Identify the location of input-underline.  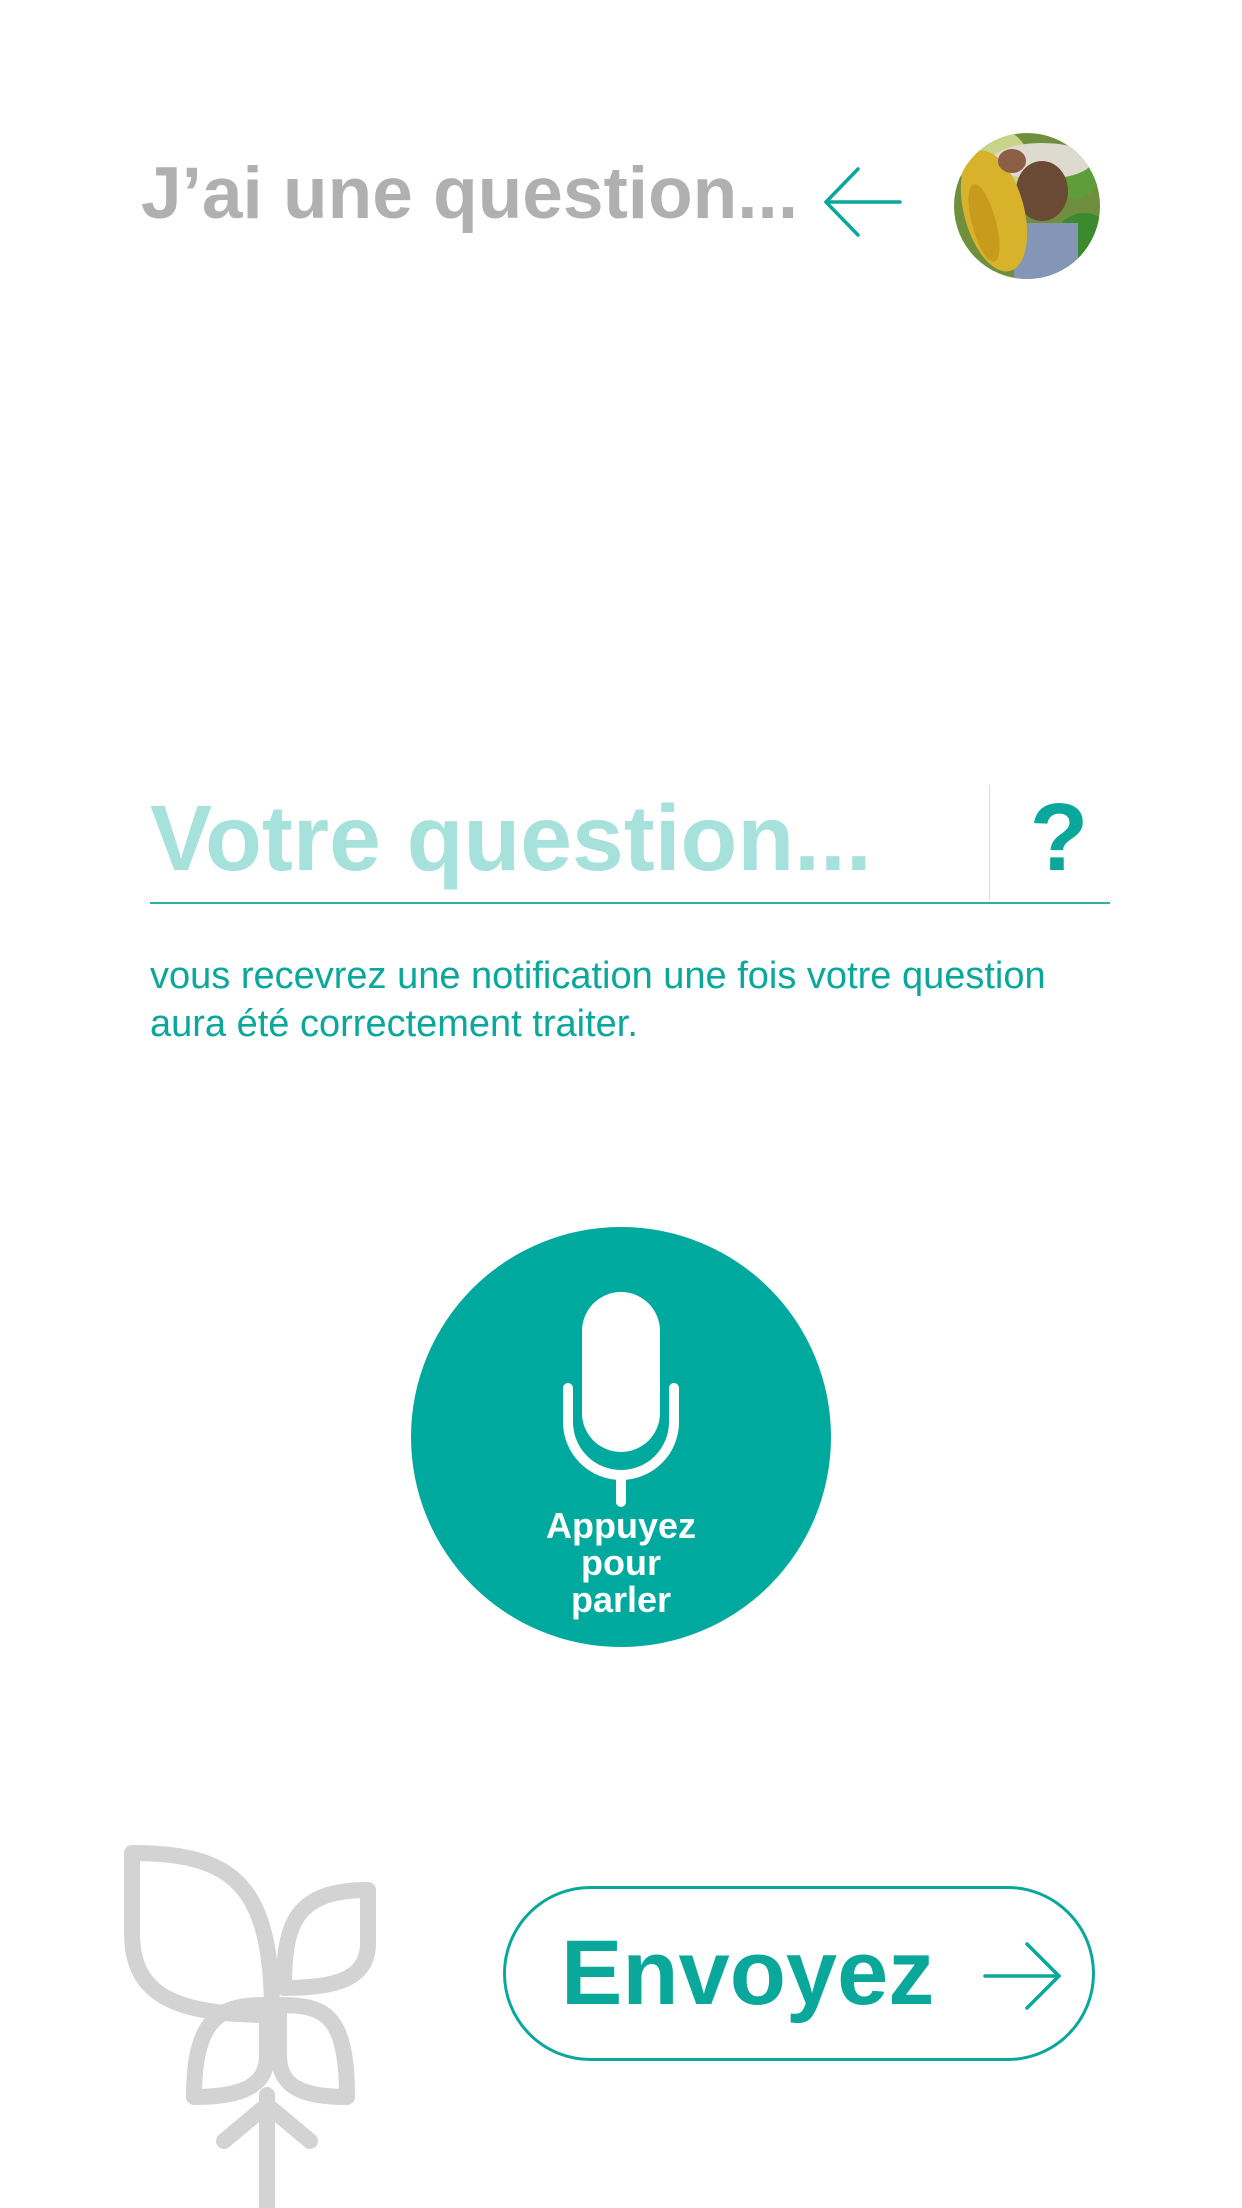
(630, 903).